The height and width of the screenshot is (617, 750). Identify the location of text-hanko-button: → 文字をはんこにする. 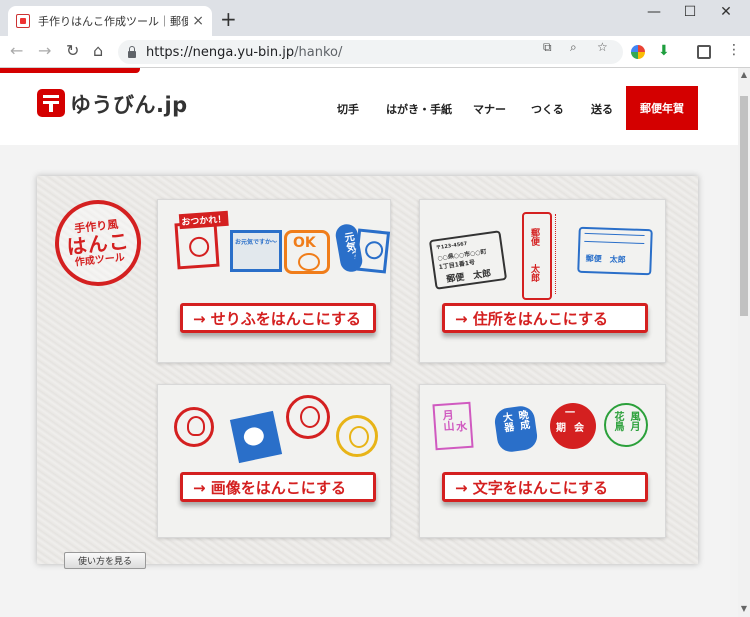
(545, 487).